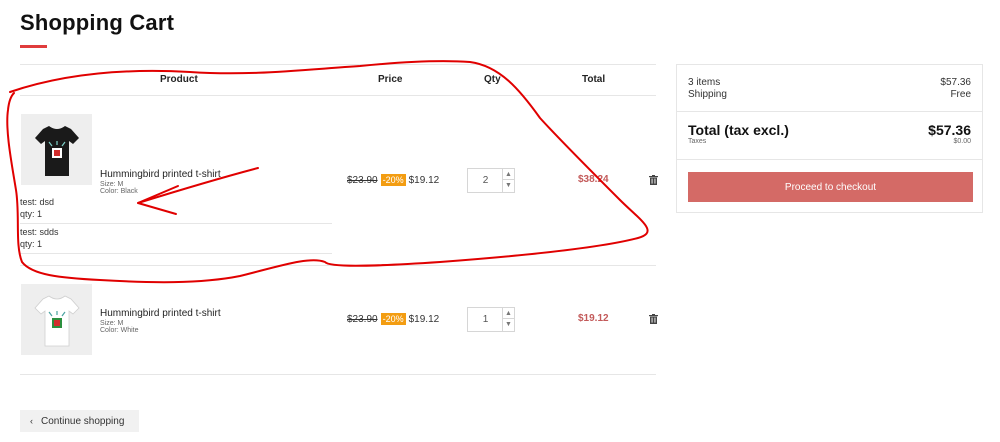 The image size is (1000, 442). Describe the element at coordinates (697, 141) in the screenshot. I see `summary-taxes-label: Taxes` at that location.